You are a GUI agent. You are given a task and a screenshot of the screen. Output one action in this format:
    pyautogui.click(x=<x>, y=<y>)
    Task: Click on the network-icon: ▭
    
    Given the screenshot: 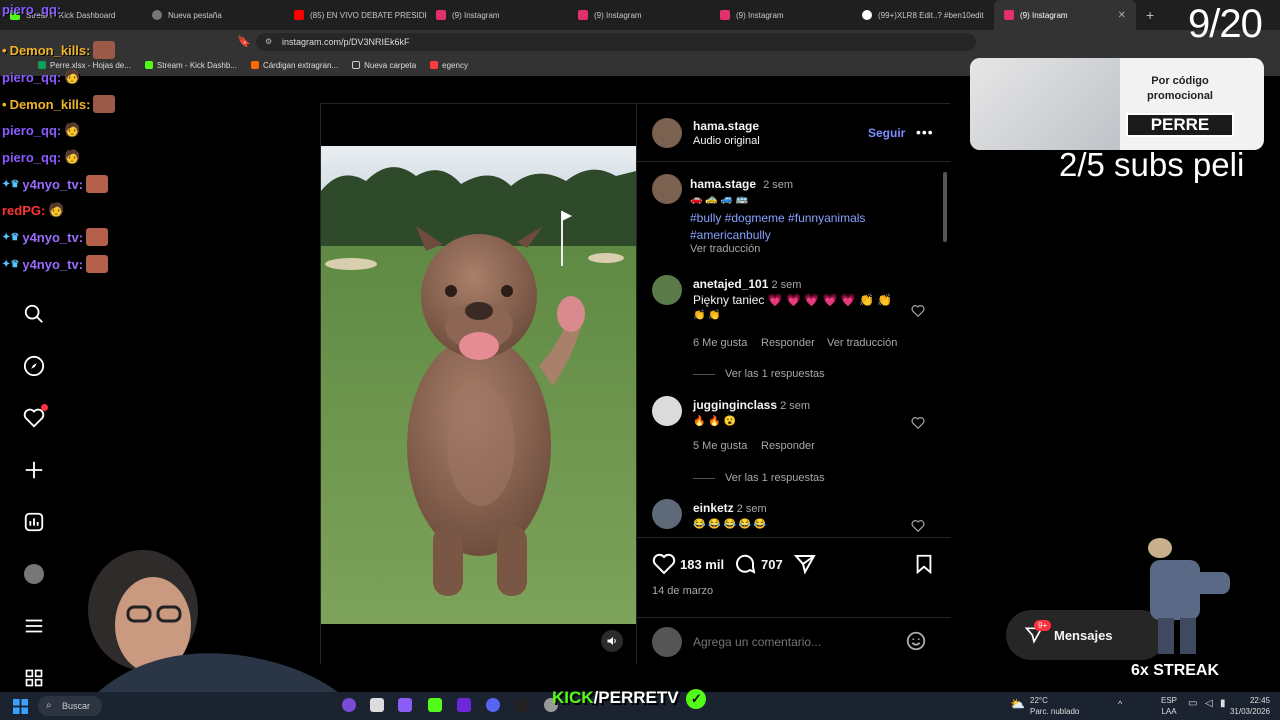 What is the action you would take?
    pyautogui.click(x=1192, y=703)
    